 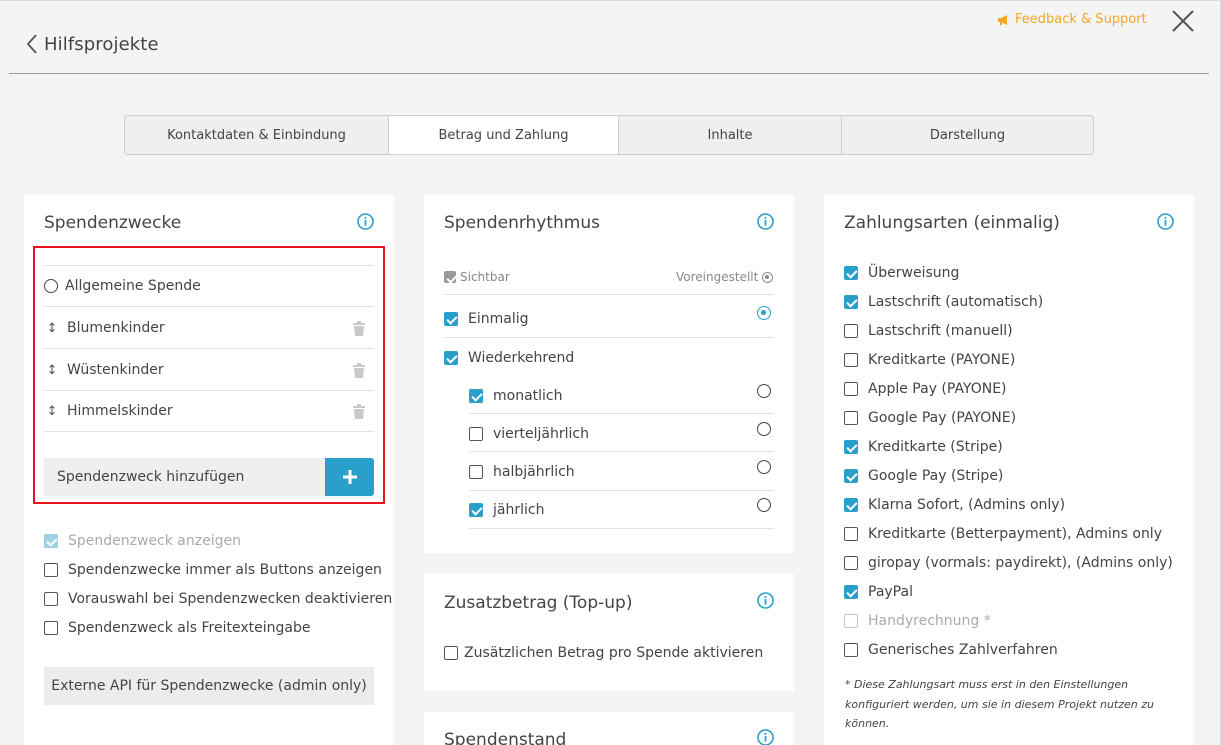 I want to click on tab-kontaktdaten: Kontaktdaten & Einbindung, so click(x=257, y=135).